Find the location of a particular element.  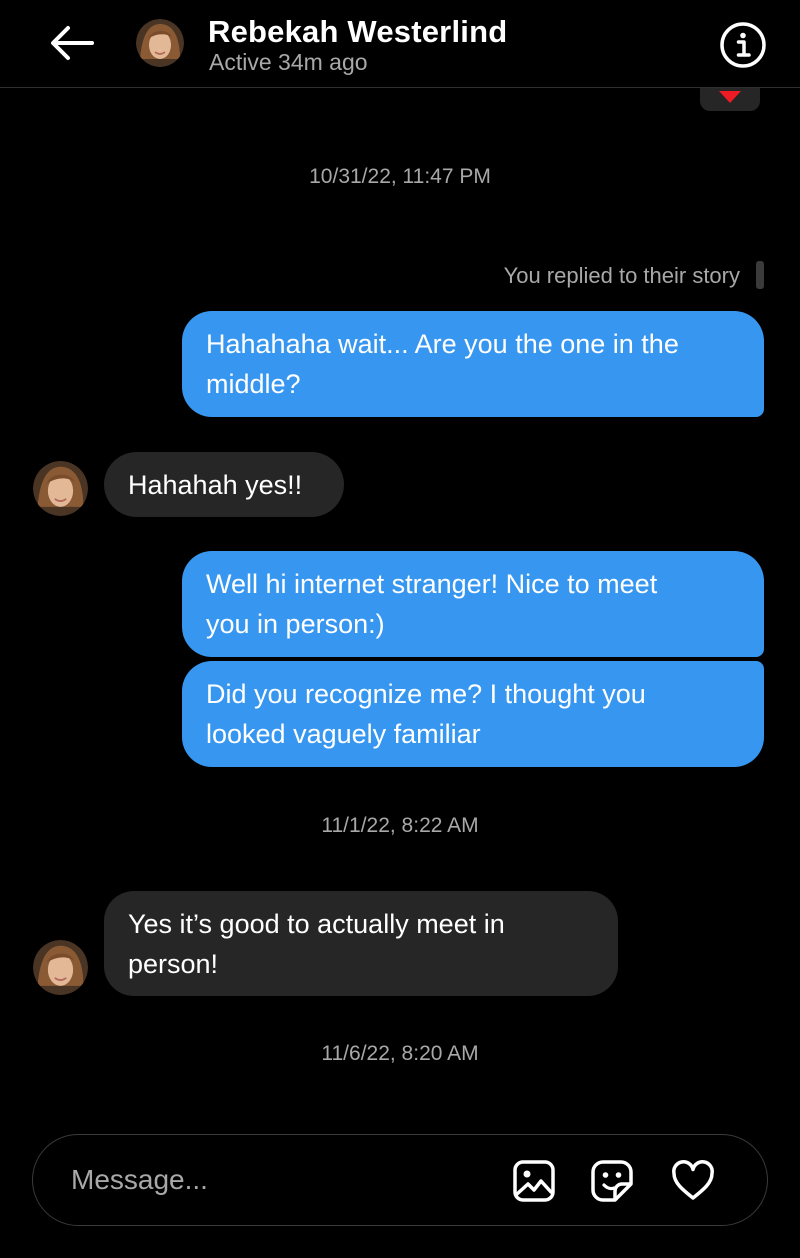

message-line: Hahahah yes!! is located at coordinates (215, 484).